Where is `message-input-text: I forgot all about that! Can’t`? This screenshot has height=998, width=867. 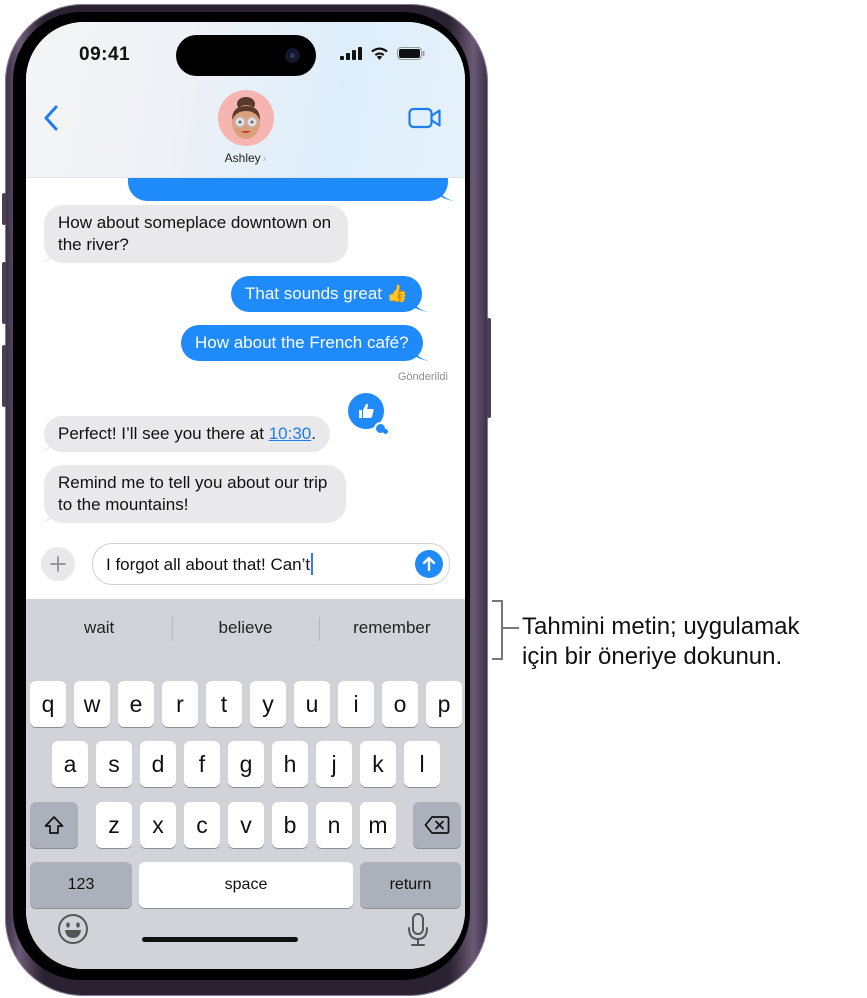
message-input-text: I forgot all about that! Can’t is located at coordinates (208, 564).